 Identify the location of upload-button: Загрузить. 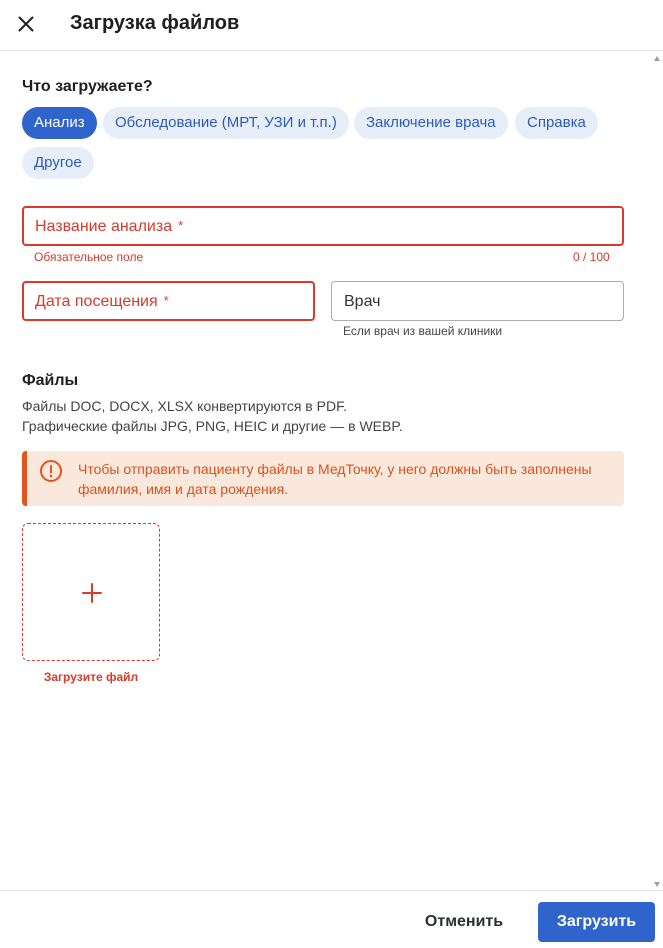
(596, 922).